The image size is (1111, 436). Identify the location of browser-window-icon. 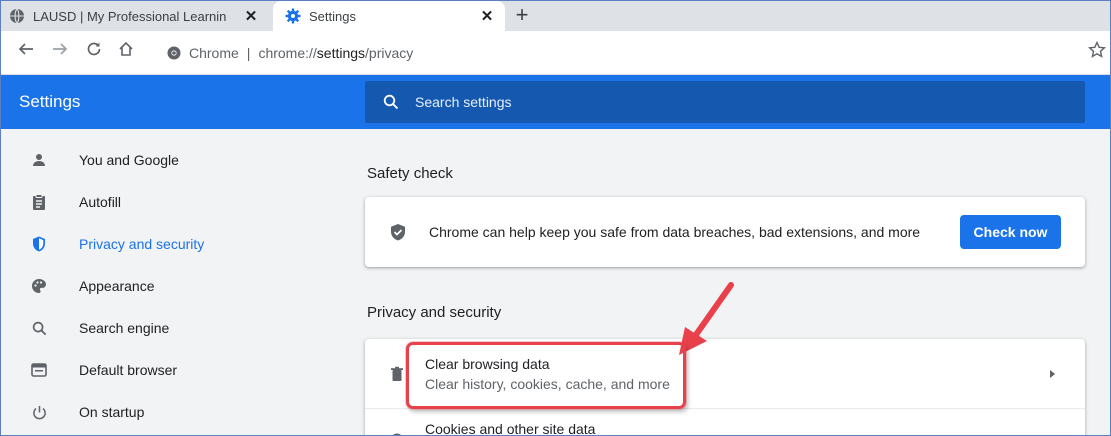
(39, 370).